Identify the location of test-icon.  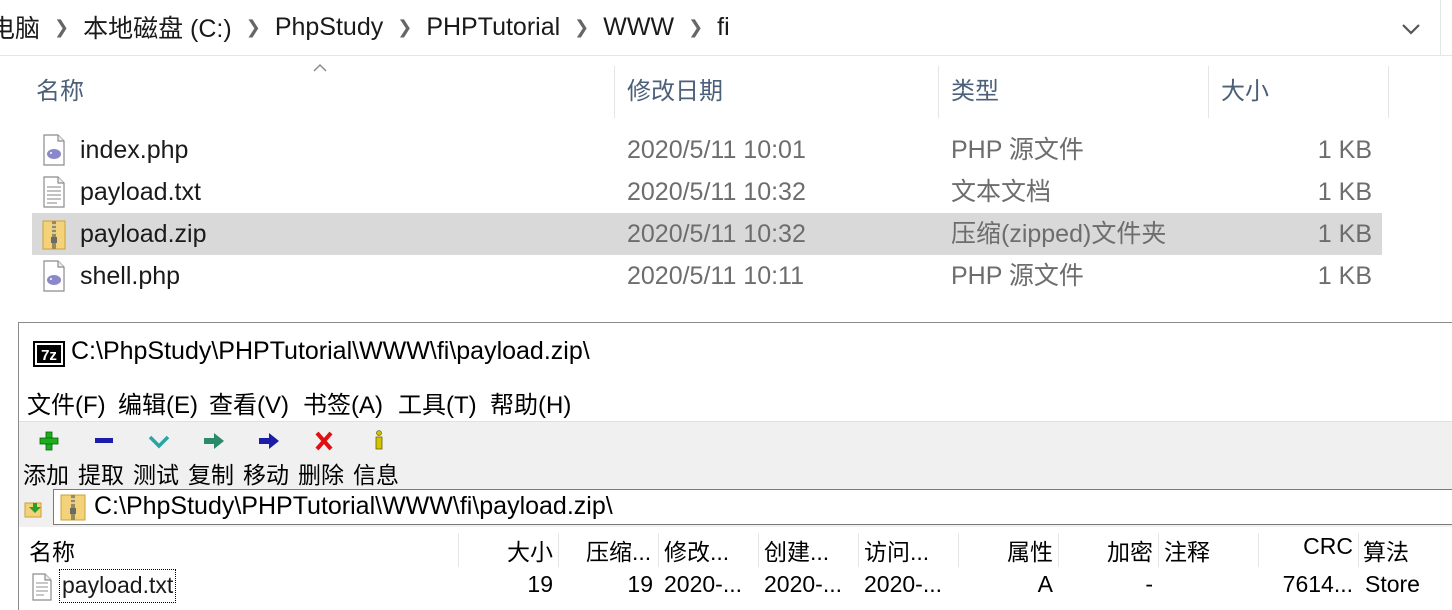
(159, 442).